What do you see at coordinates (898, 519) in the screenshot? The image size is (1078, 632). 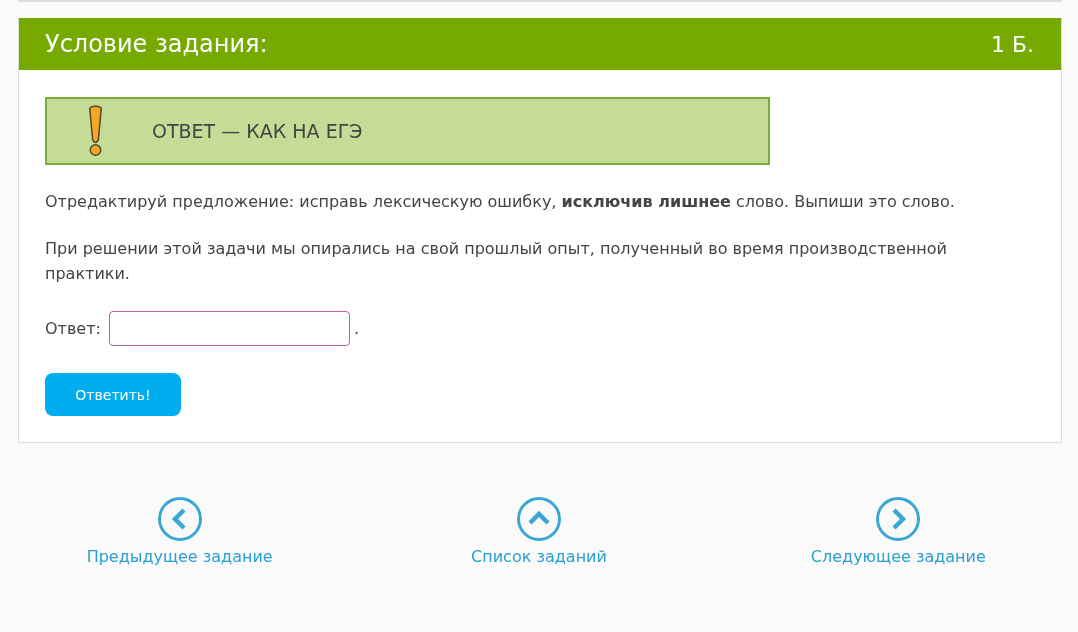 I see `right-chevron-circle-icon` at bounding box center [898, 519].